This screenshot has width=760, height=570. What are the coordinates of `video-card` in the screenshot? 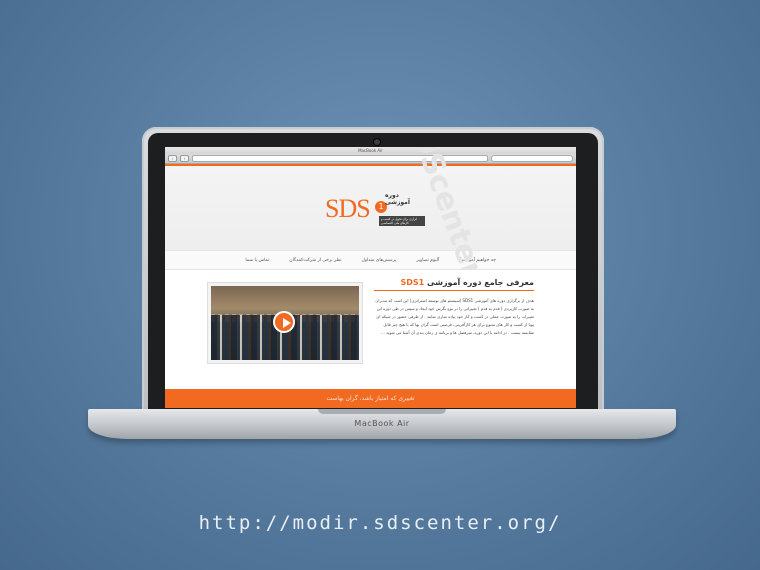 It's located at (285, 323).